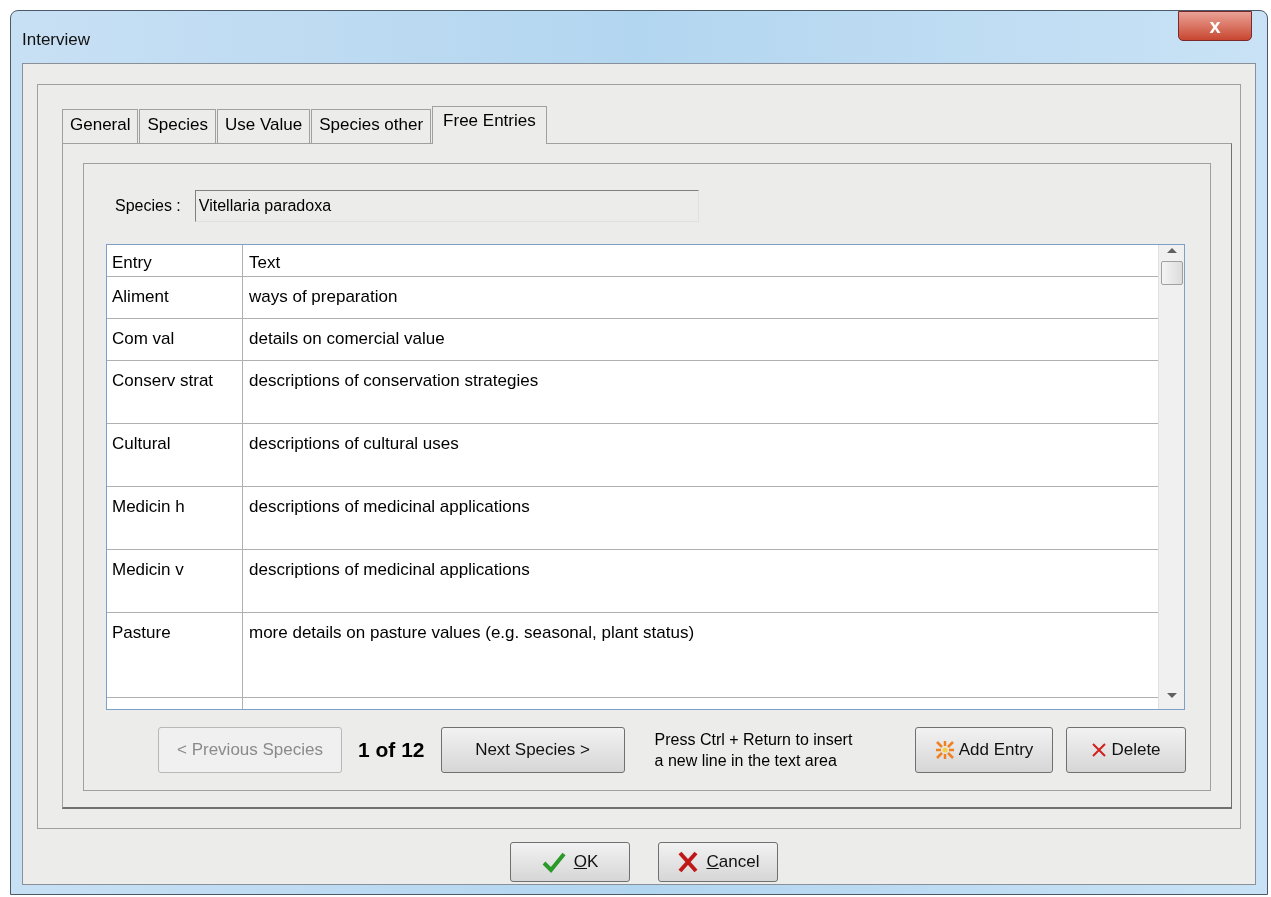 The height and width of the screenshot is (897, 1271). I want to click on tab: Species other, so click(371, 126).